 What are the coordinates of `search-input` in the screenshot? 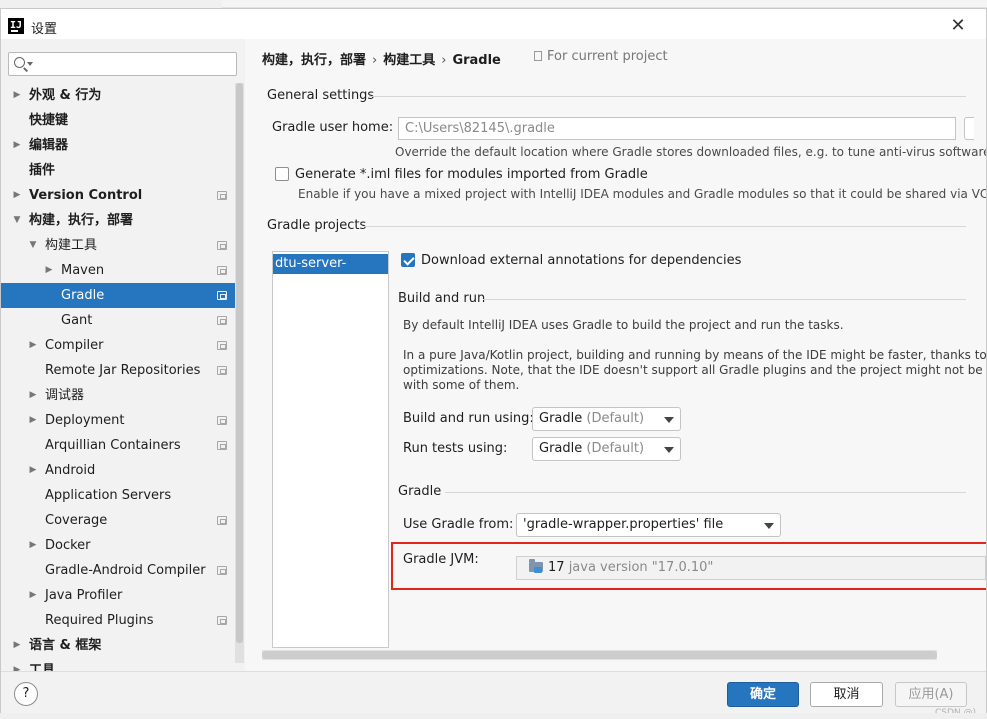 It's located at (133, 64).